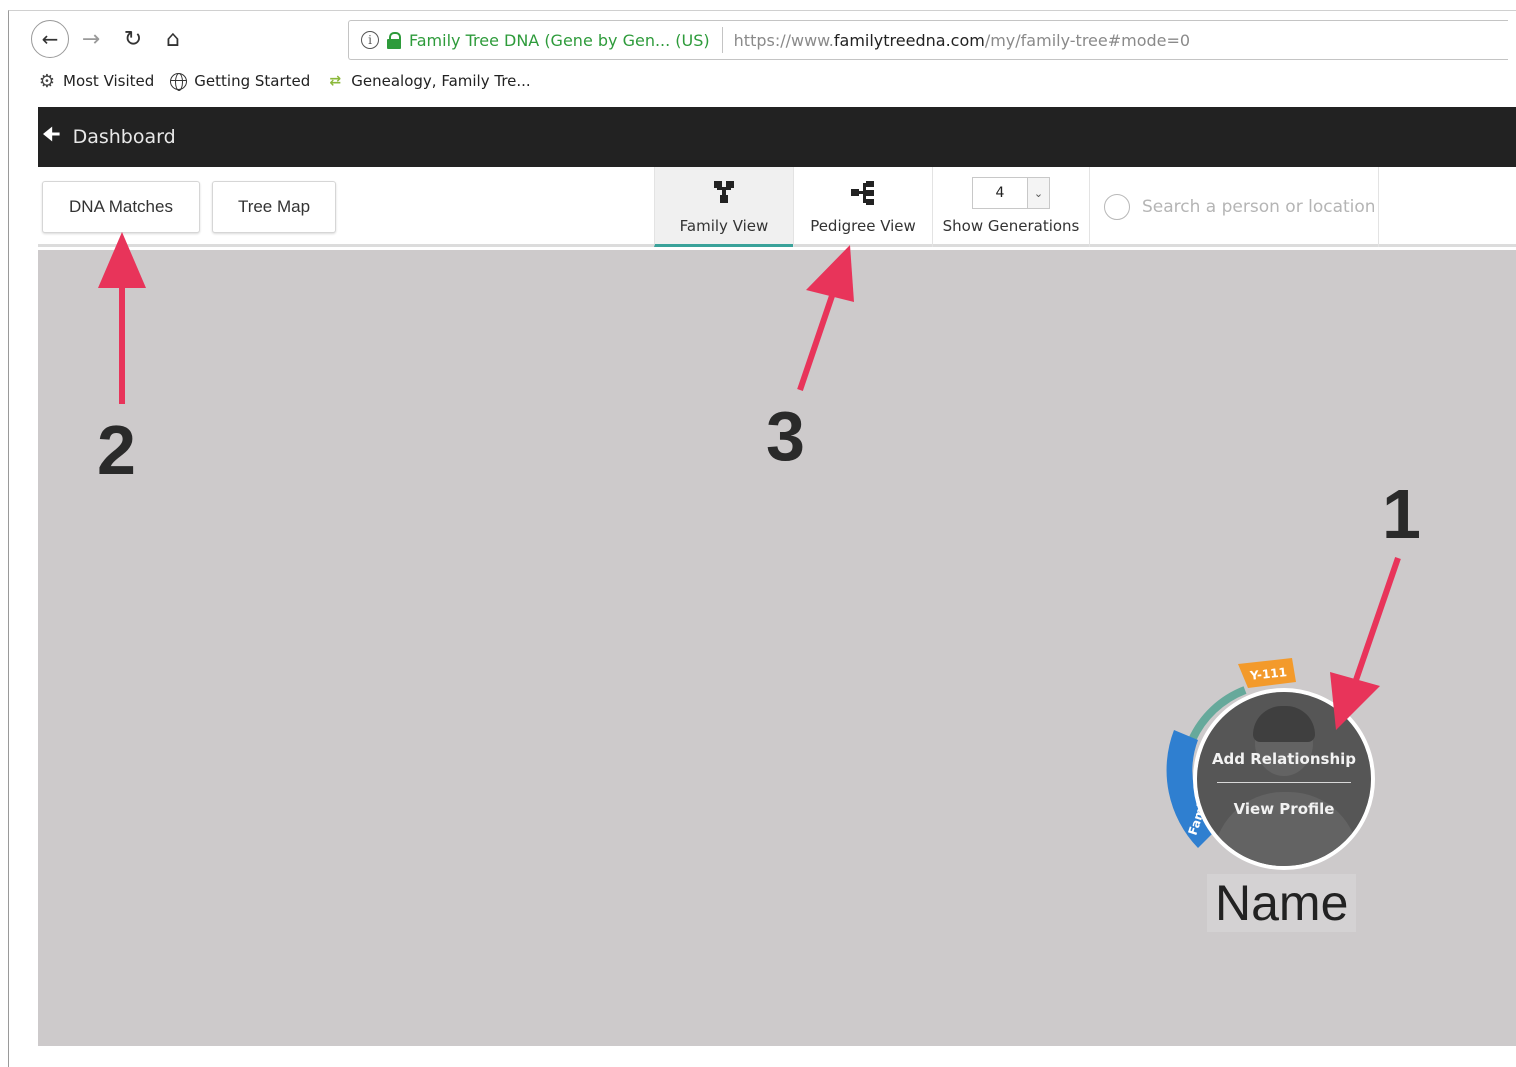 The width and height of the screenshot is (1516, 1067). I want to click on person-node: Add Relationship View Profile, so click(1284, 779).